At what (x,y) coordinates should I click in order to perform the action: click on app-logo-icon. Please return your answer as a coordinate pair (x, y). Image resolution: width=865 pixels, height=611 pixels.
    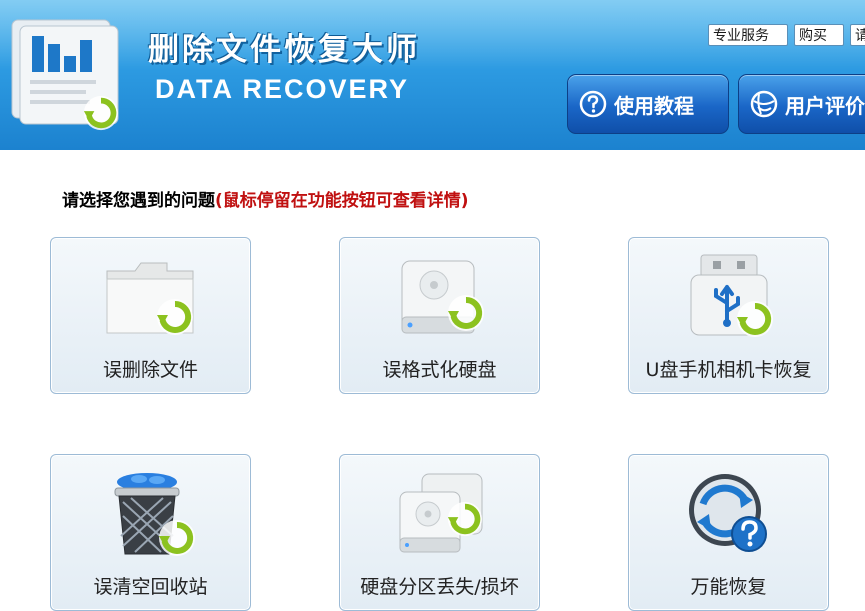
    Looking at the image, I should click on (68, 76).